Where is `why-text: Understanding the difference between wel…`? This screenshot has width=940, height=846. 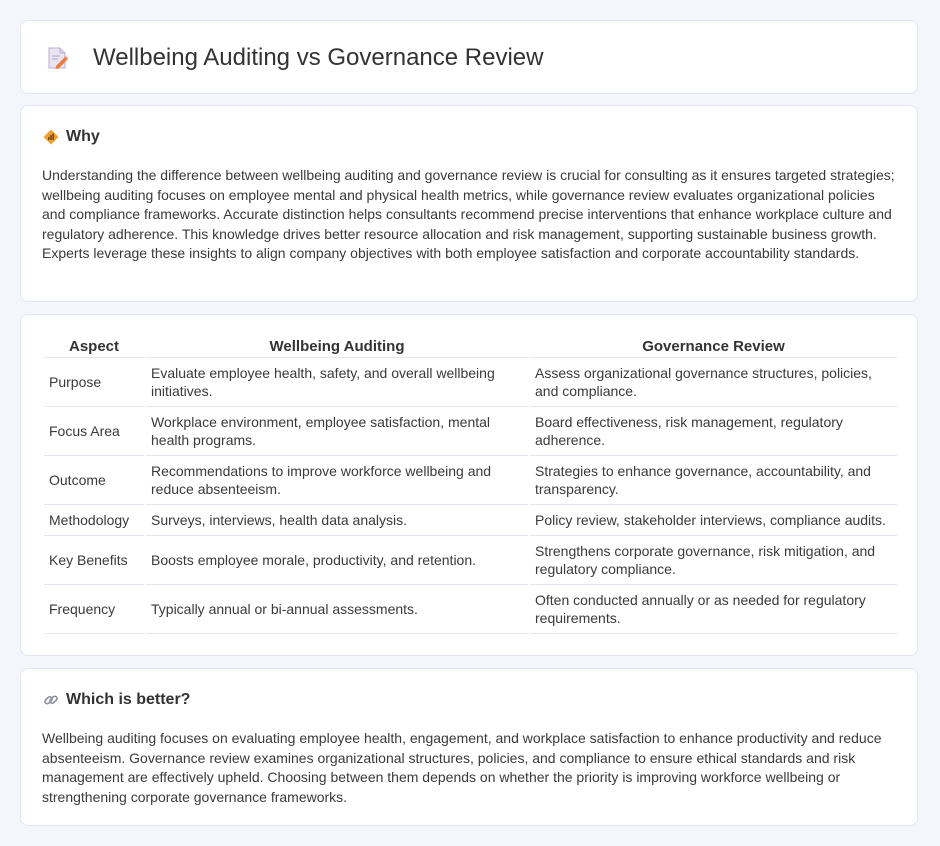
why-text: Understanding the difference between wel… is located at coordinates (468, 214).